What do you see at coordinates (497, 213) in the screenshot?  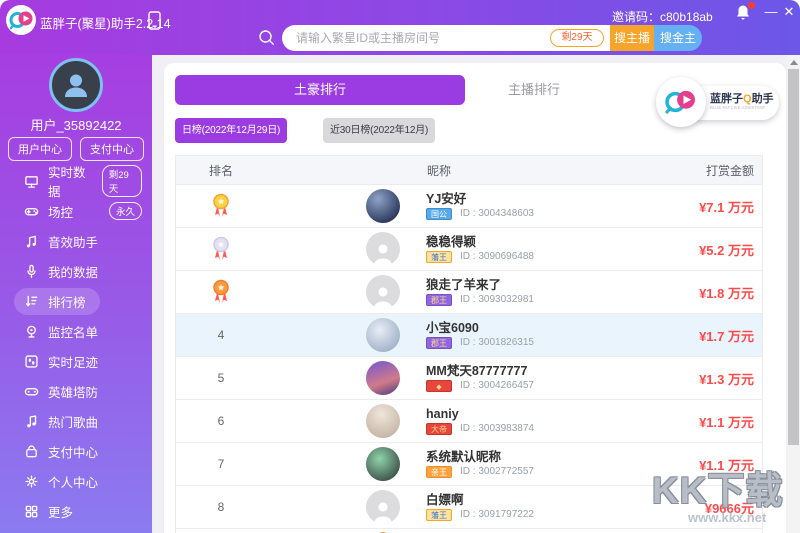 I see `user-id: ID : 3004348603` at bounding box center [497, 213].